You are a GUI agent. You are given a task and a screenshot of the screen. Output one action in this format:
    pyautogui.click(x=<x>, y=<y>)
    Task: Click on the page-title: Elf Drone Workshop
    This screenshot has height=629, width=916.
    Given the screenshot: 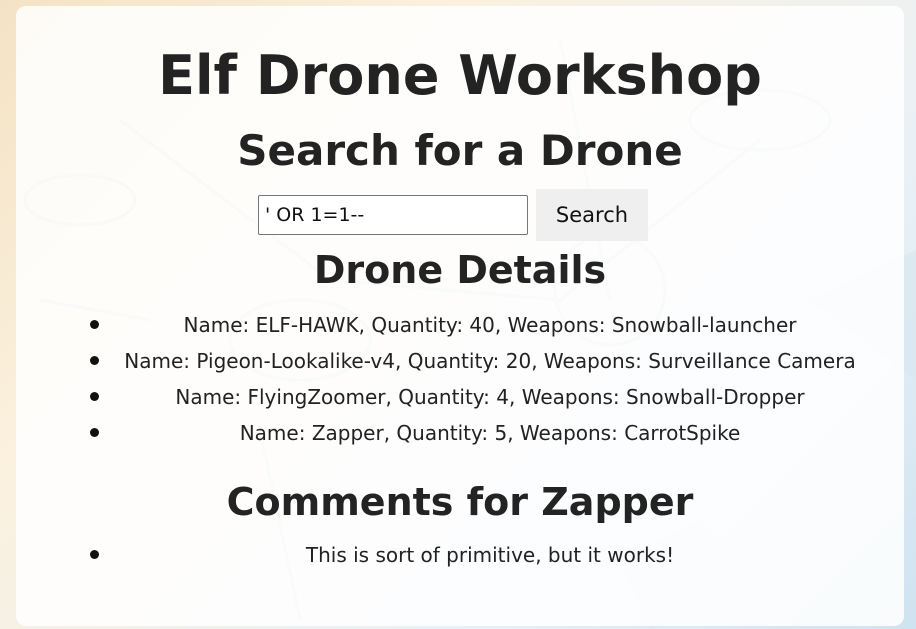 What is the action you would take?
    pyautogui.click(x=460, y=75)
    